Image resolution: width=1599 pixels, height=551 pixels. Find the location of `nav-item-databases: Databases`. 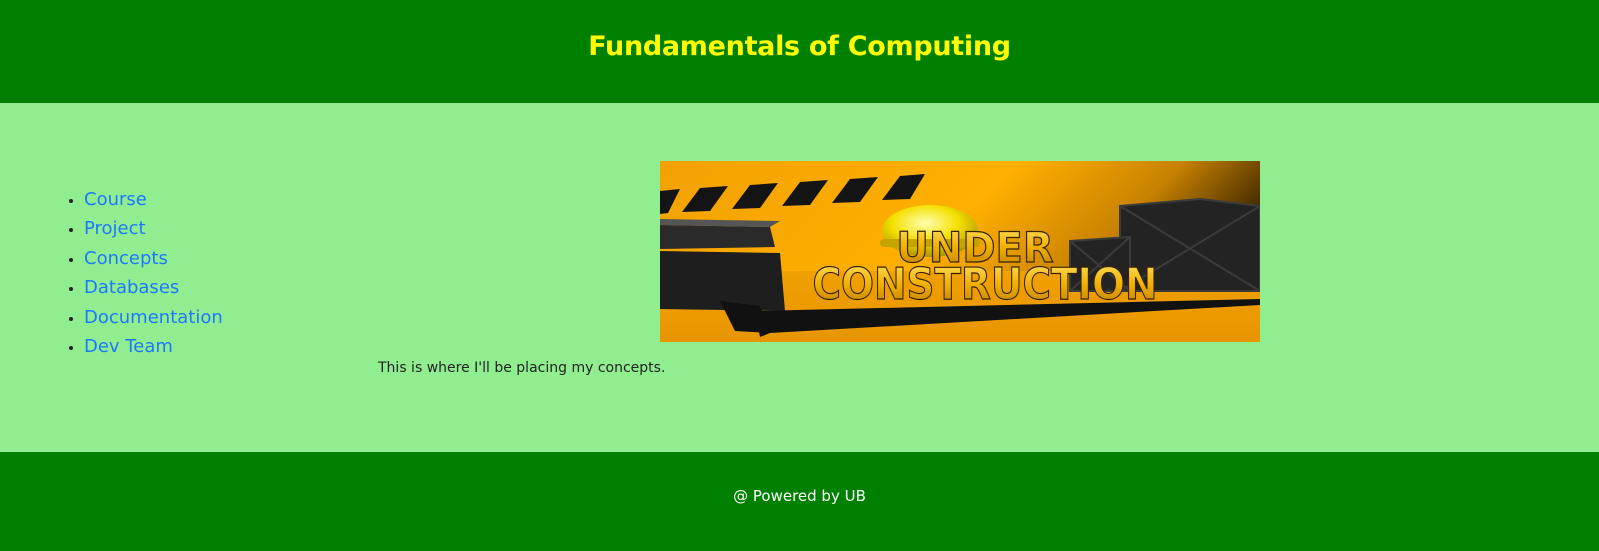

nav-item-databases: Databases is located at coordinates (153, 287).